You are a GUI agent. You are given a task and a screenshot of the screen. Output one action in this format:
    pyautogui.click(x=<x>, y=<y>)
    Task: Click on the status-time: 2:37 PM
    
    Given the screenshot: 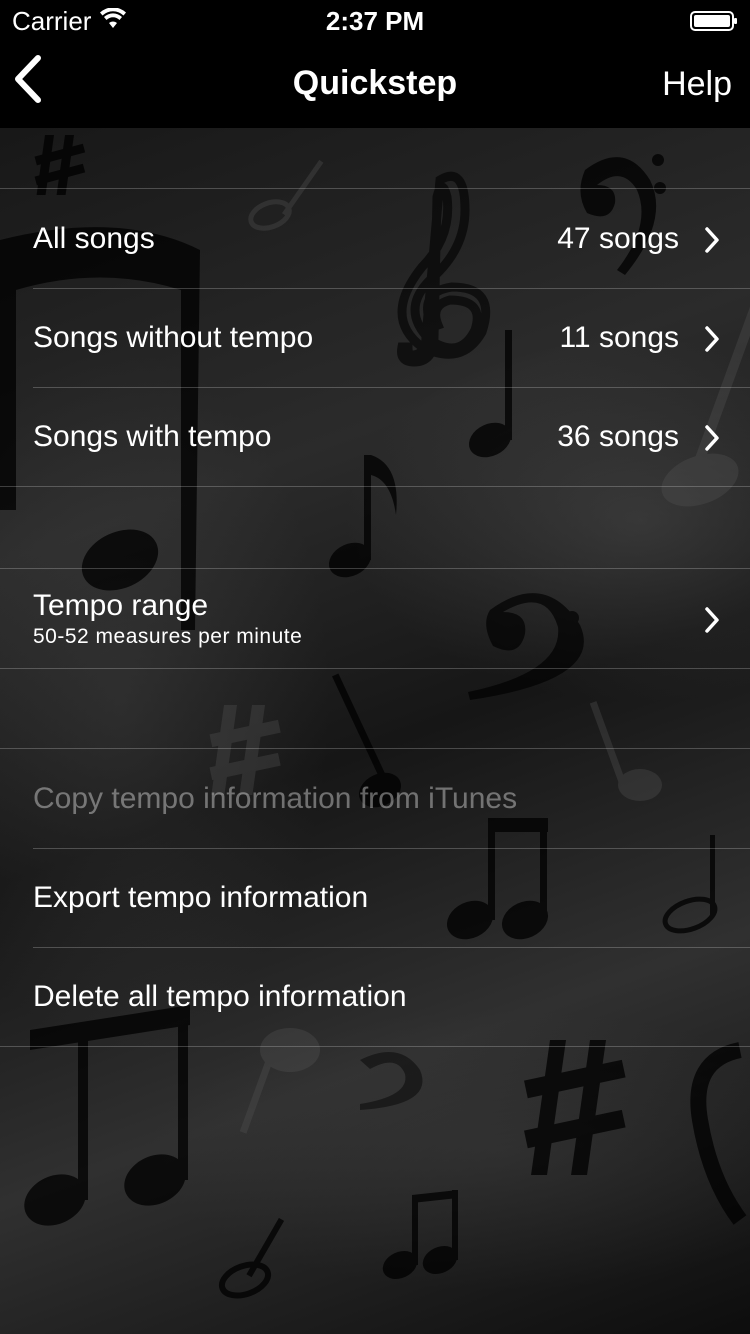 What is the action you would take?
    pyautogui.click(x=375, y=21)
    